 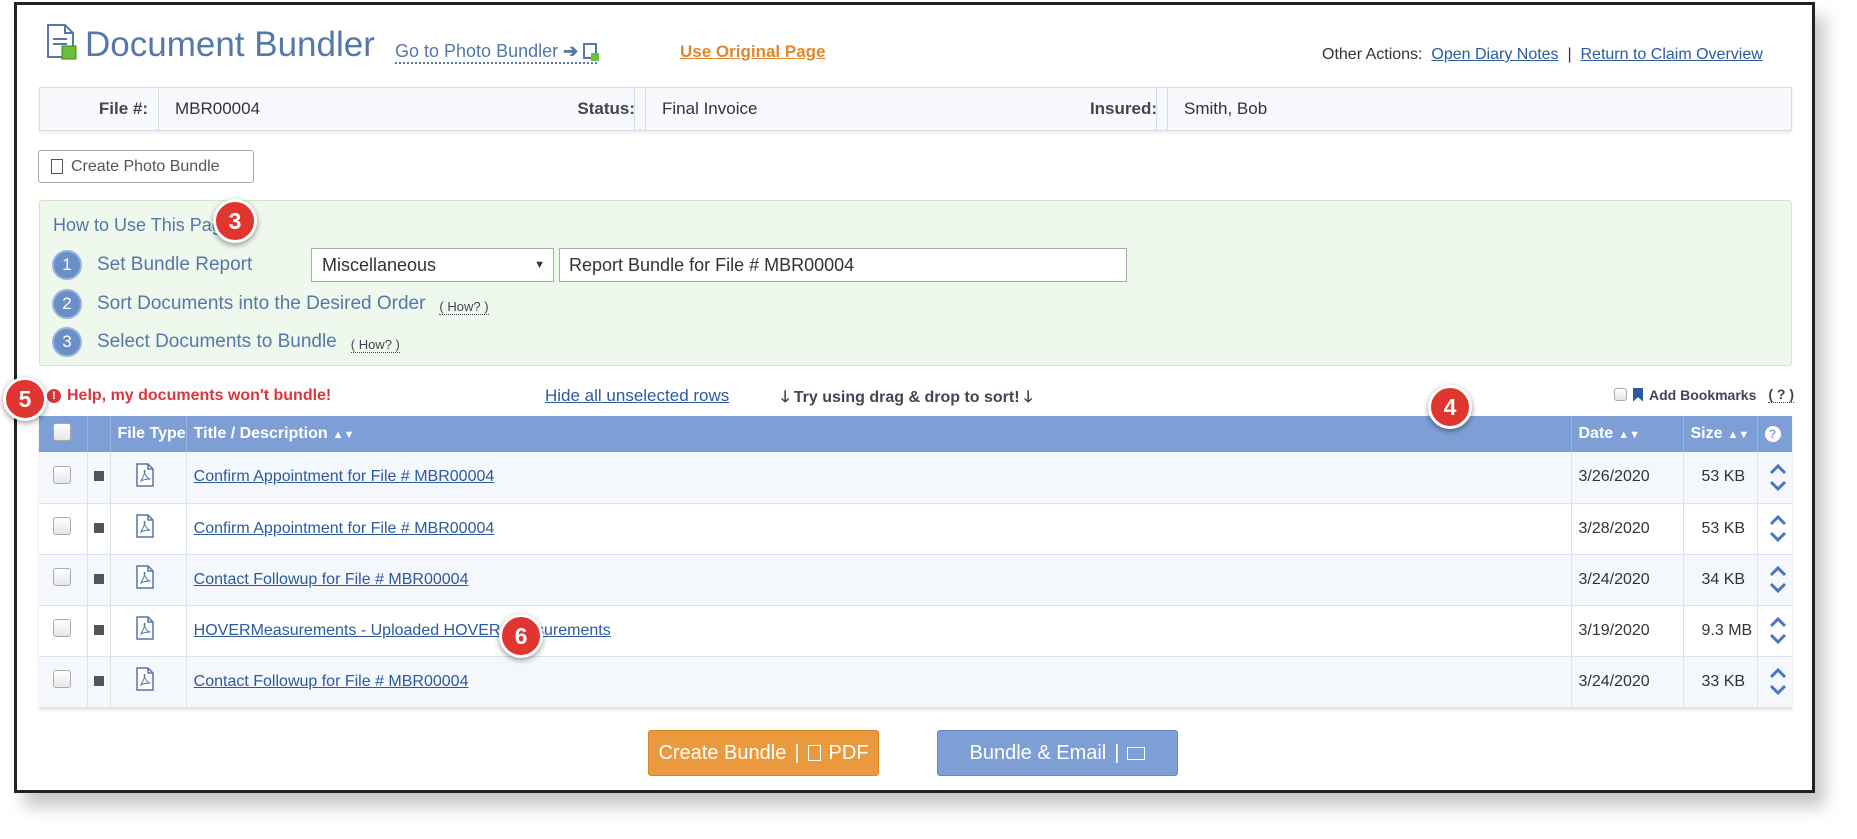 I want to click on date-header: Date ▲▼, so click(x=1627, y=434).